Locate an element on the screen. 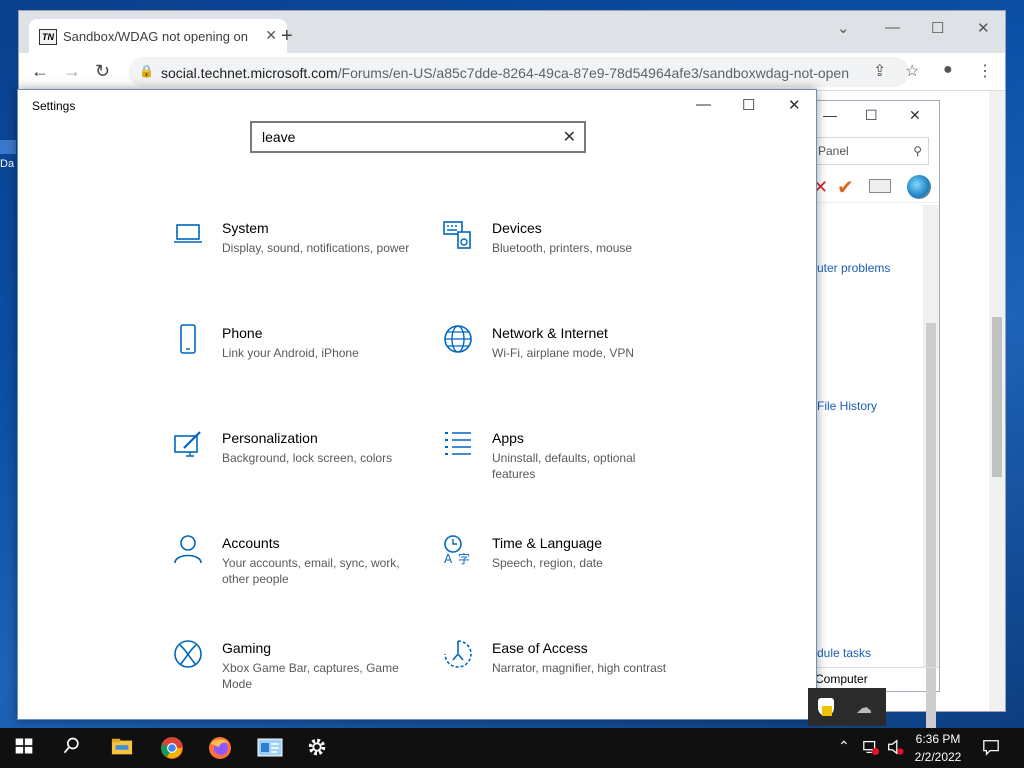  settings-maximize-button: ☐ is located at coordinates (748, 105).